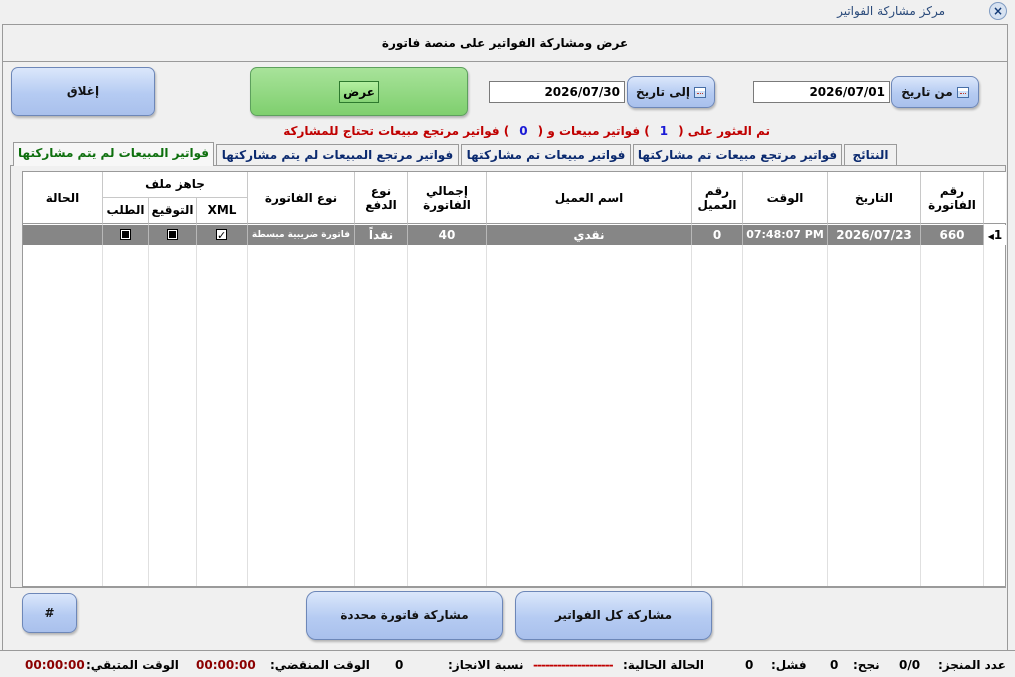 The width and height of the screenshot is (1015, 677). I want to click on header-strip: عرض ومشاركة الفواتير على منصة فاتورة, so click(505, 43).